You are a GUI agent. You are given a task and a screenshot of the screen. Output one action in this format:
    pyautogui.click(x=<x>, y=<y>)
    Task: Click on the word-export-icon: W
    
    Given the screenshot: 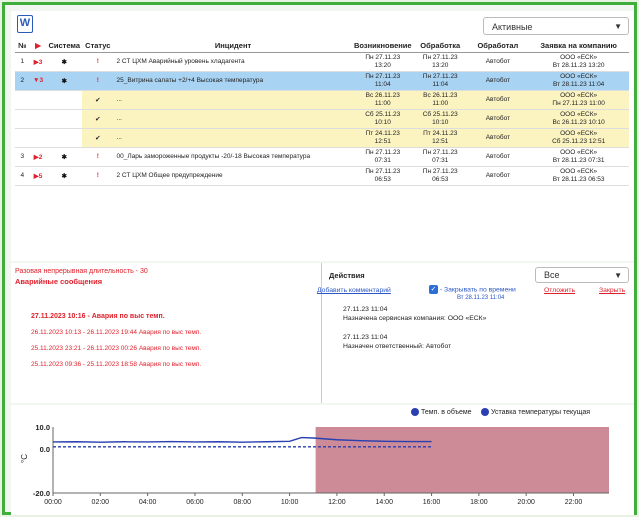 What is the action you would take?
    pyautogui.click(x=25, y=24)
    